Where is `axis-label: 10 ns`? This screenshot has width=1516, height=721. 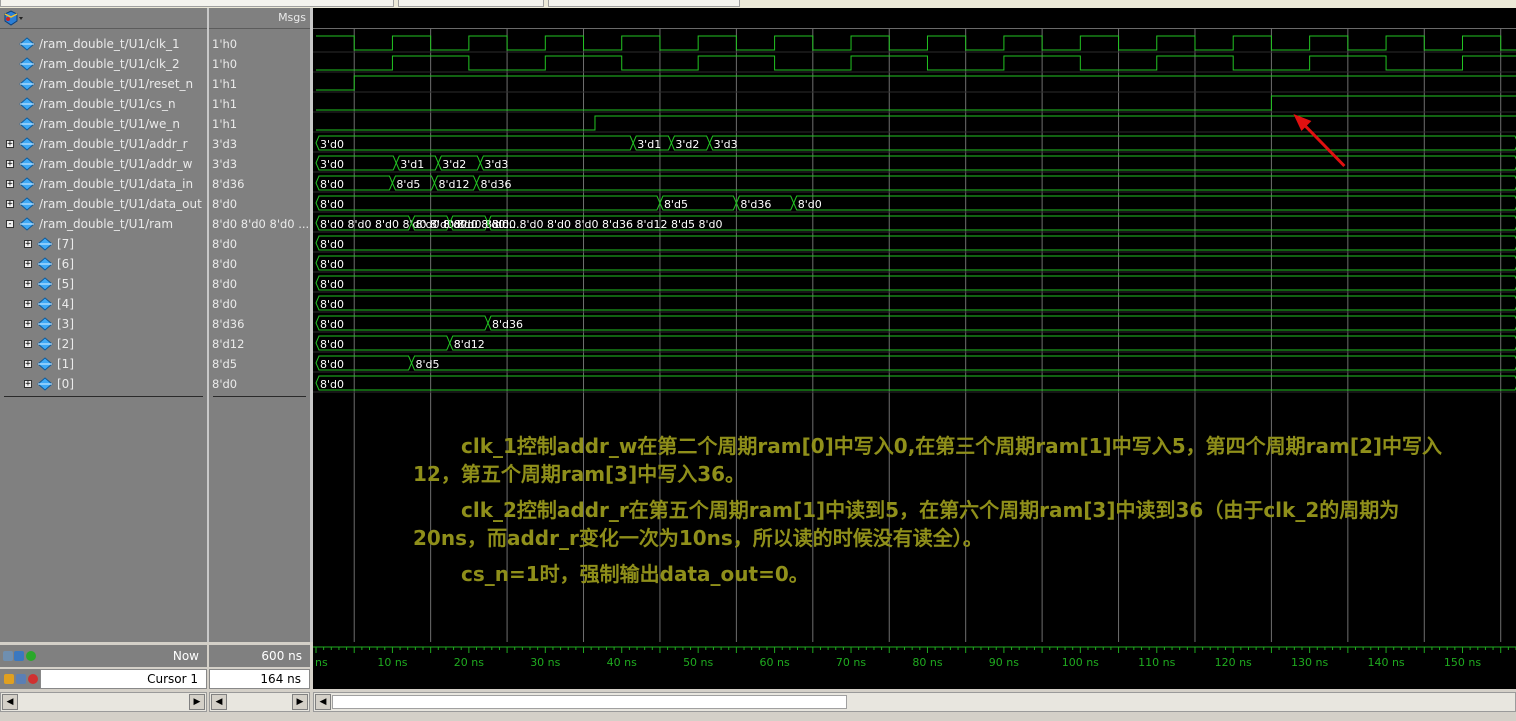
axis-label: 10 ns is located at coordinates (392, 662).